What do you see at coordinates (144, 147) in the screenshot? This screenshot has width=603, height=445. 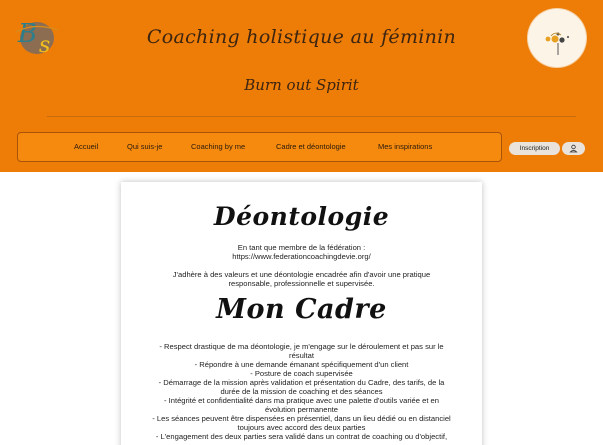 I see `nav-item-qui-suis-je: Qui suis-je` at bounding box center [144, 147].